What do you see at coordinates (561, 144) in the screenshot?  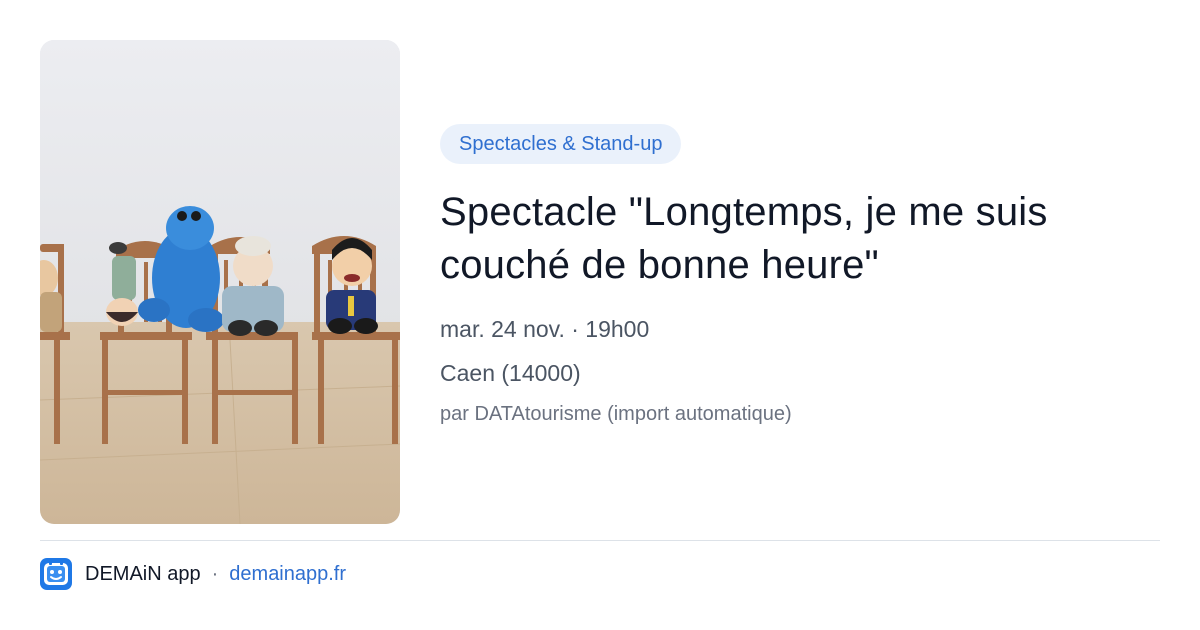 I see `category-badge: Spectacles & Stand-up` at bounding box center [561, 144].